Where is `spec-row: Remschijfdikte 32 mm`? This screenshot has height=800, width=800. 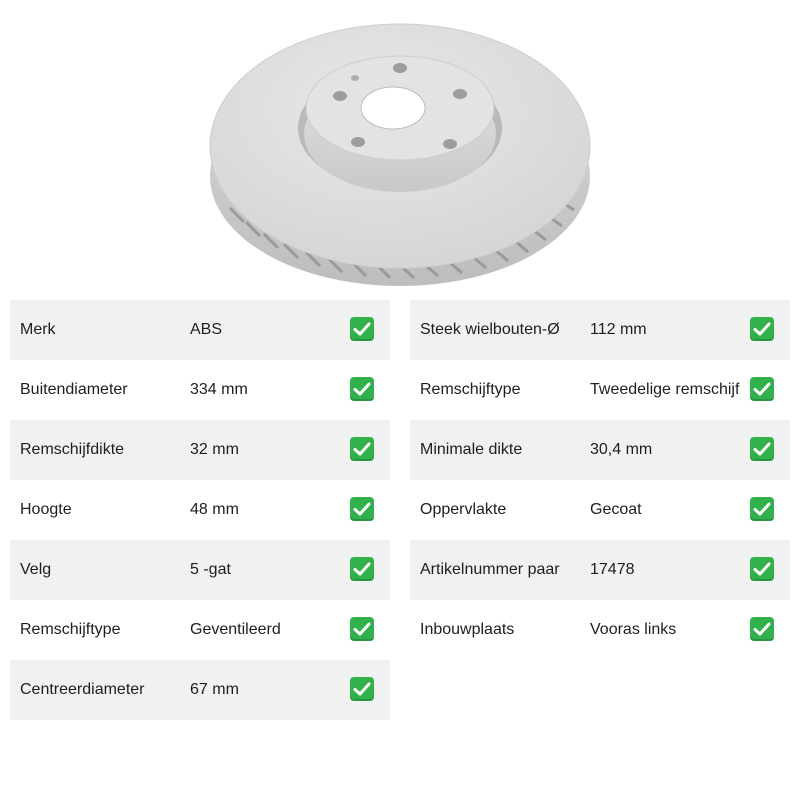 spec-row: Remschijfdikte 32 mm is located at coordinates (200, 450).